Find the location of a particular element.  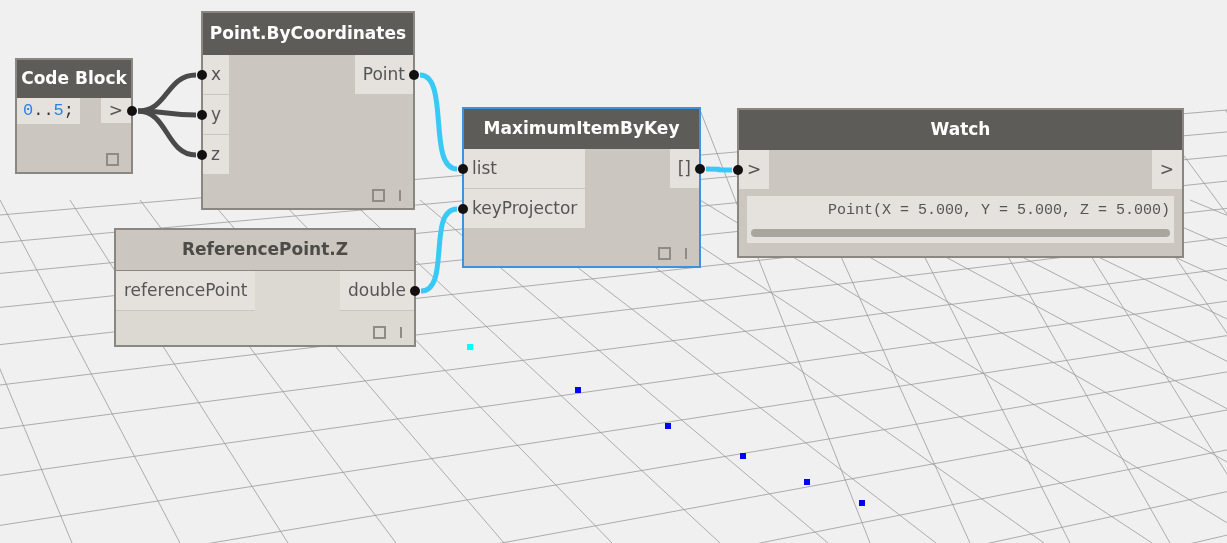

node-title: ReferencePoint.Z is located at coordinates (265, 250).